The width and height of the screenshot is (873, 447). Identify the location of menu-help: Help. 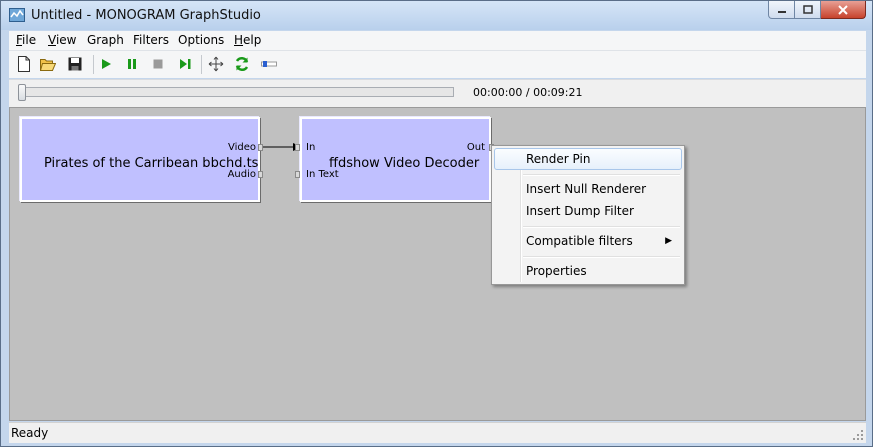
(247, 40).